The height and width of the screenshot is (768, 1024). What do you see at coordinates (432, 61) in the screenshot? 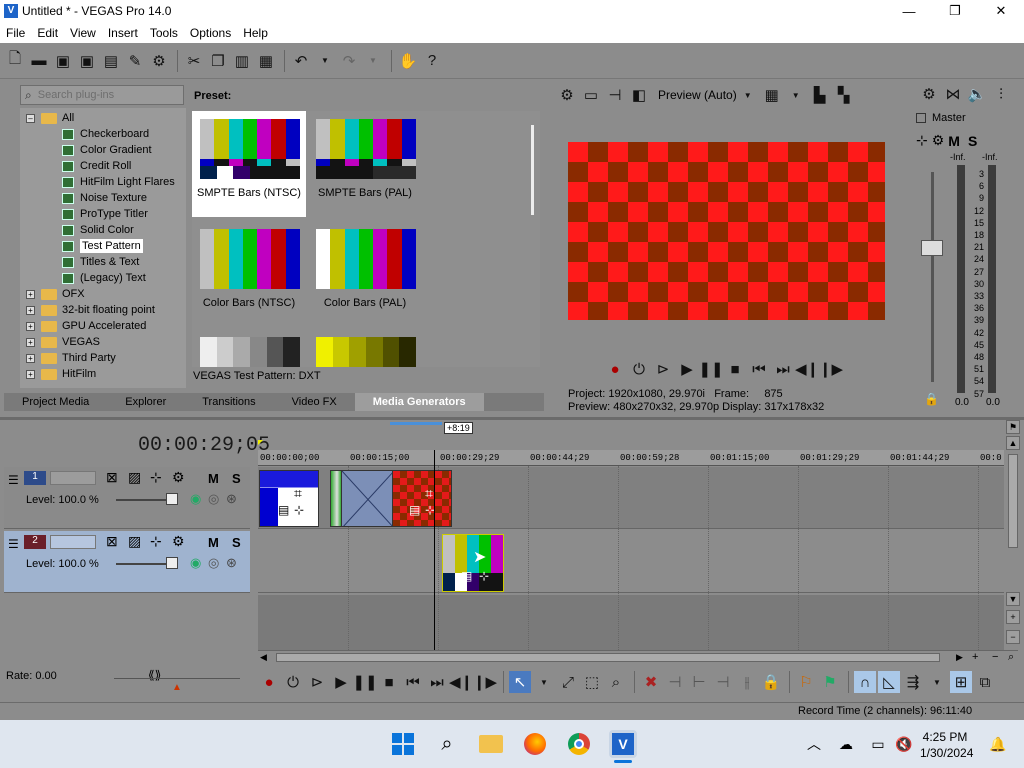
I see `help-icon: ?` at bounding box center [432, 61].